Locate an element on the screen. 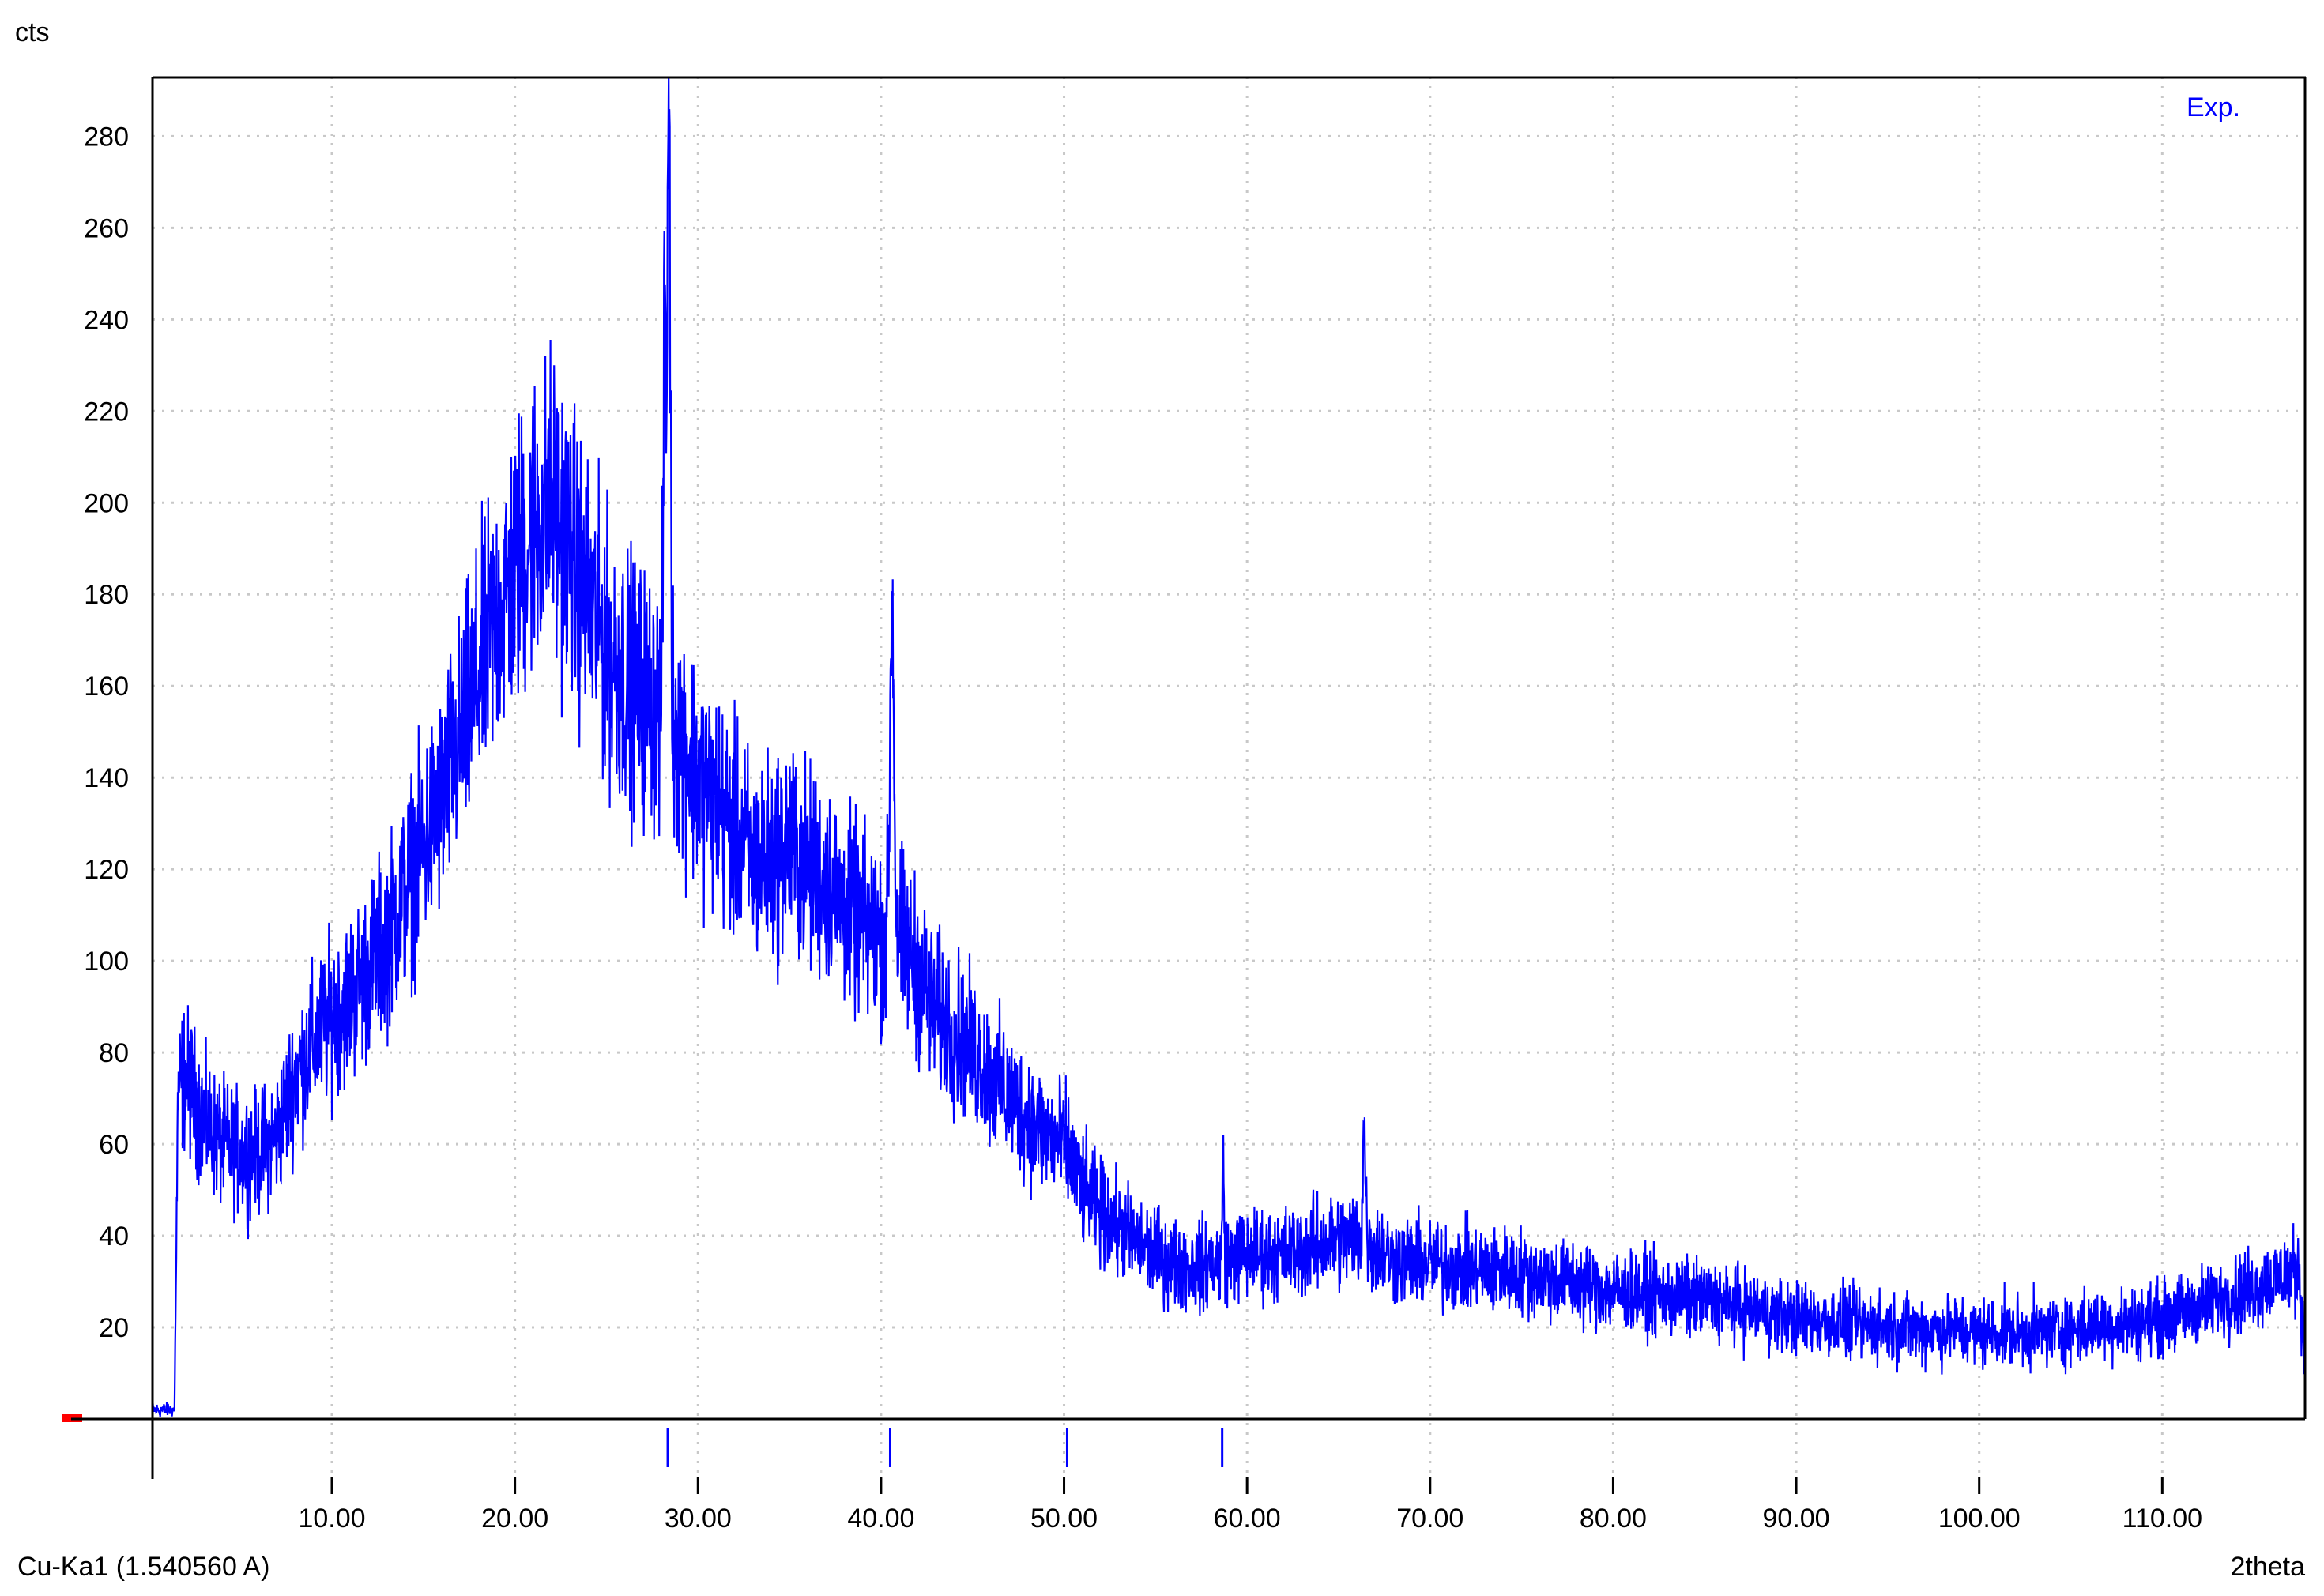  y-tick-label: 200 is located at coordinates (107, 503).